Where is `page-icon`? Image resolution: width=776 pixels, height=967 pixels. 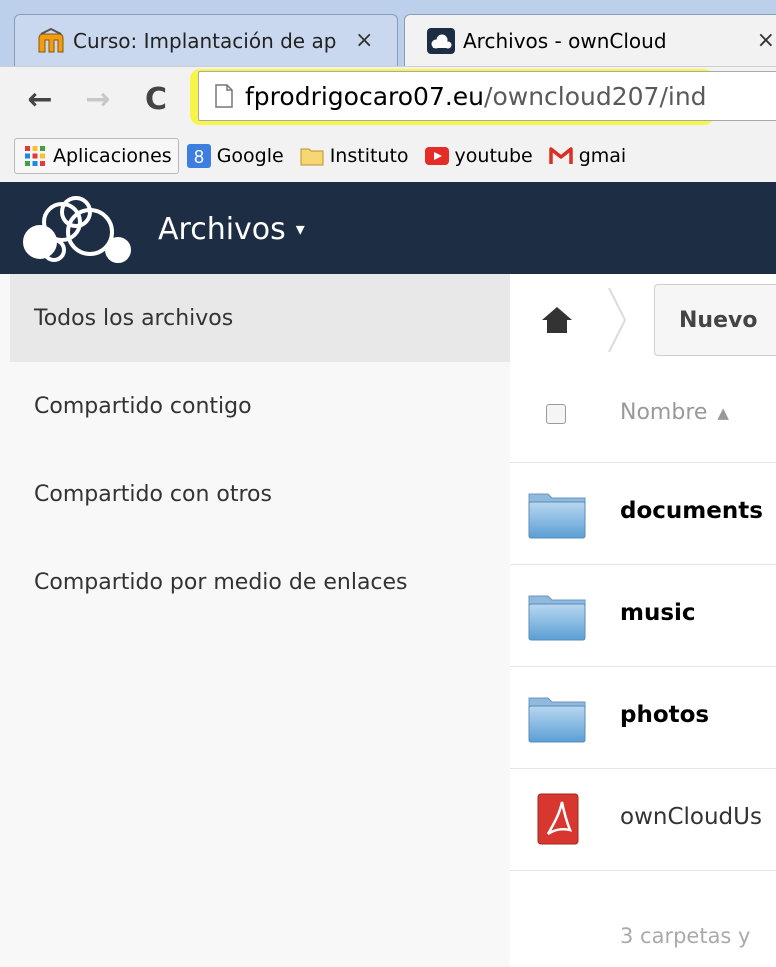
page-icon is located at coordinates (224, 96).